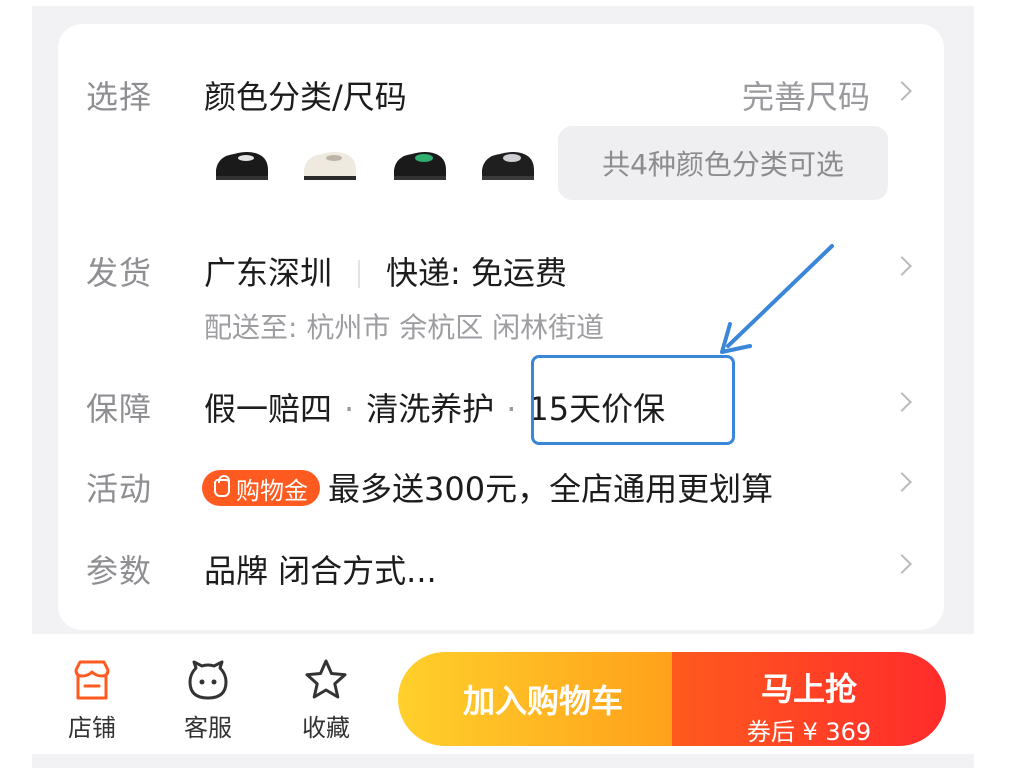  I want to click on star-icon, so click(326, 679).